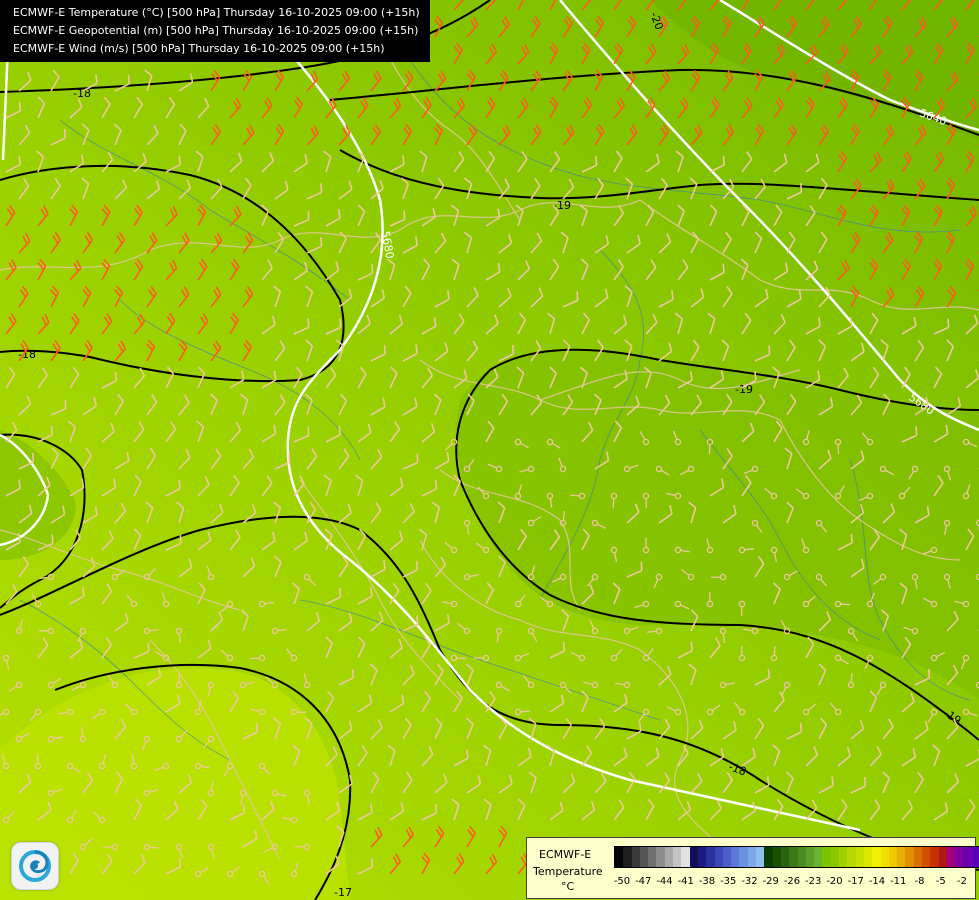 The width and height of the screenshot is (979, 900). What do you see at coordinates (855, 881) in the screenshot?
I see `legend-tick-label: -17` at bounding box center [855, 881].